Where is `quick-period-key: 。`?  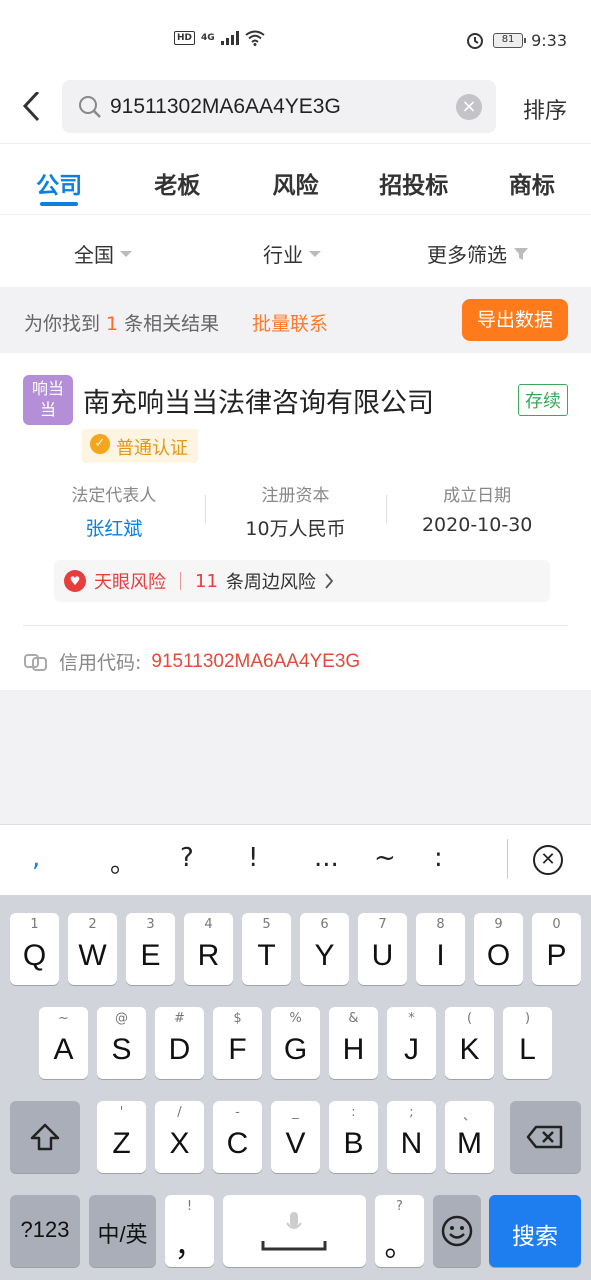 quick-period-key: 。 is located at coordinates (123, 861).